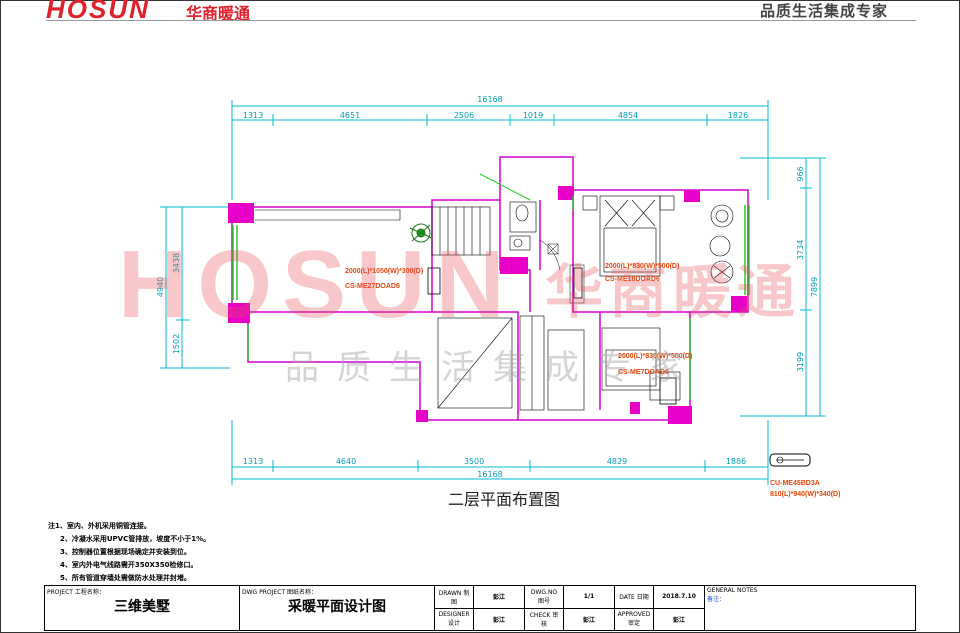  Describe the element at coordinates (617, 461) in the screenshot. I see `dim-bottom-seg: 4829` at that location.